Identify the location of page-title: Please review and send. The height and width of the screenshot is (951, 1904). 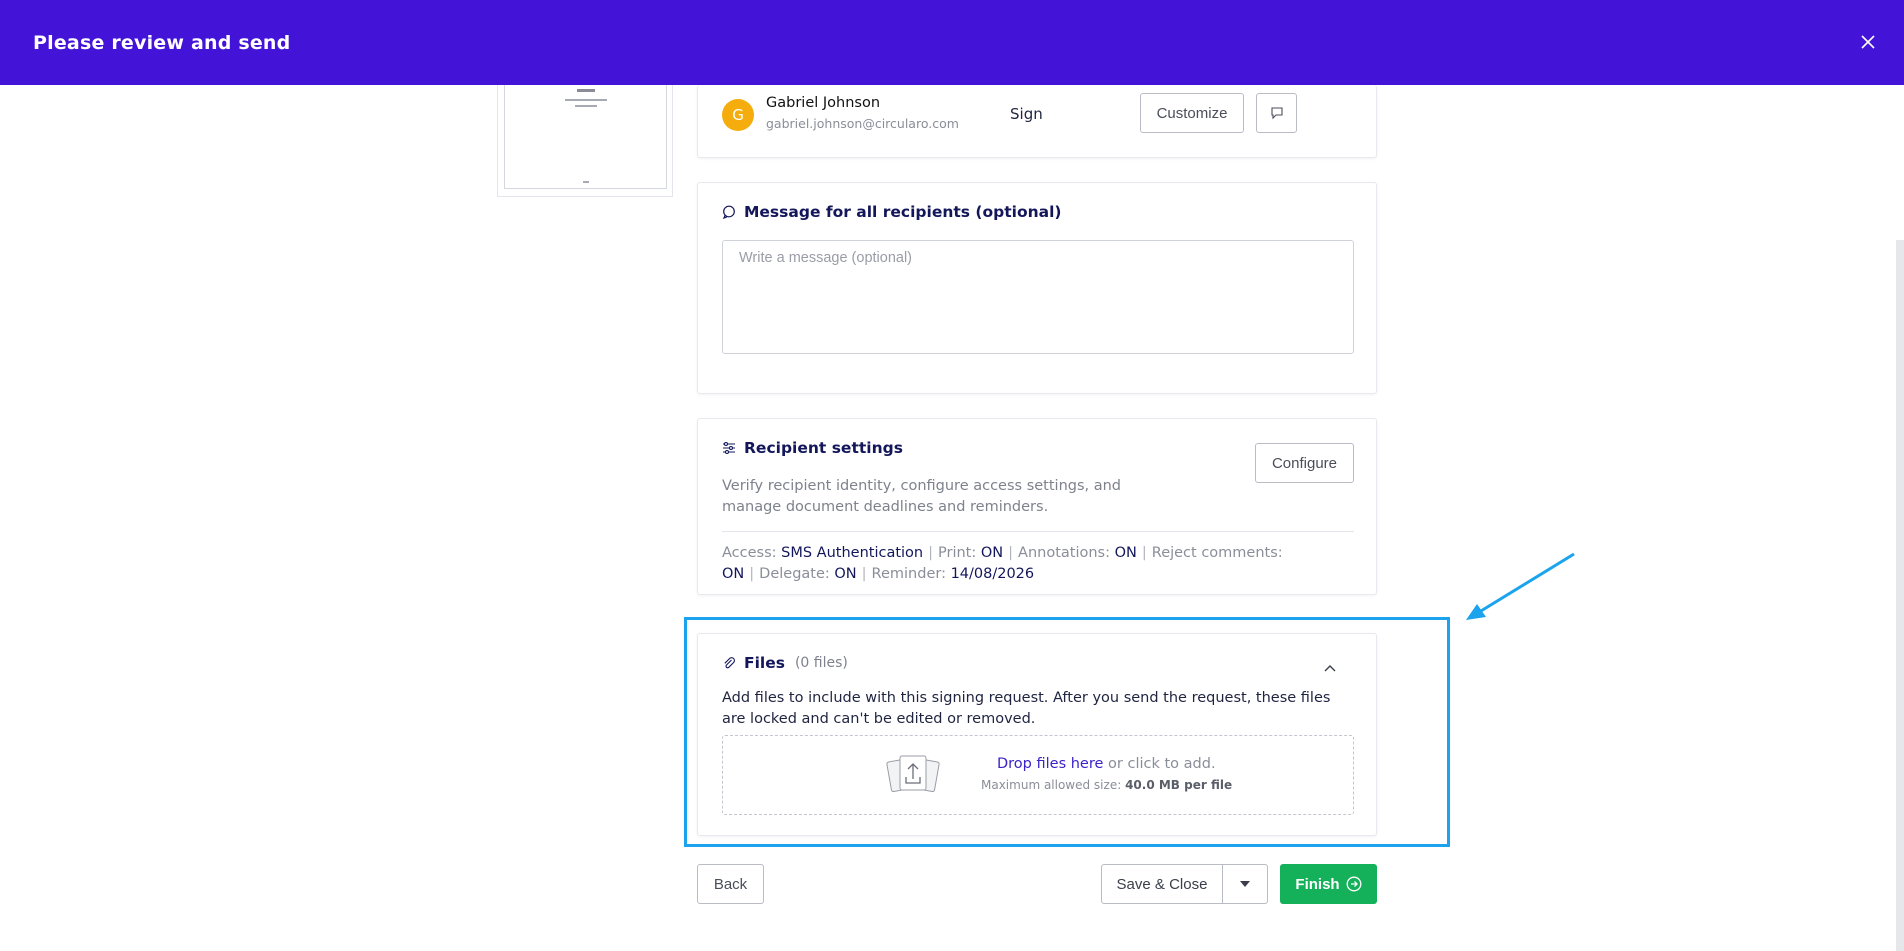
(162, 42).